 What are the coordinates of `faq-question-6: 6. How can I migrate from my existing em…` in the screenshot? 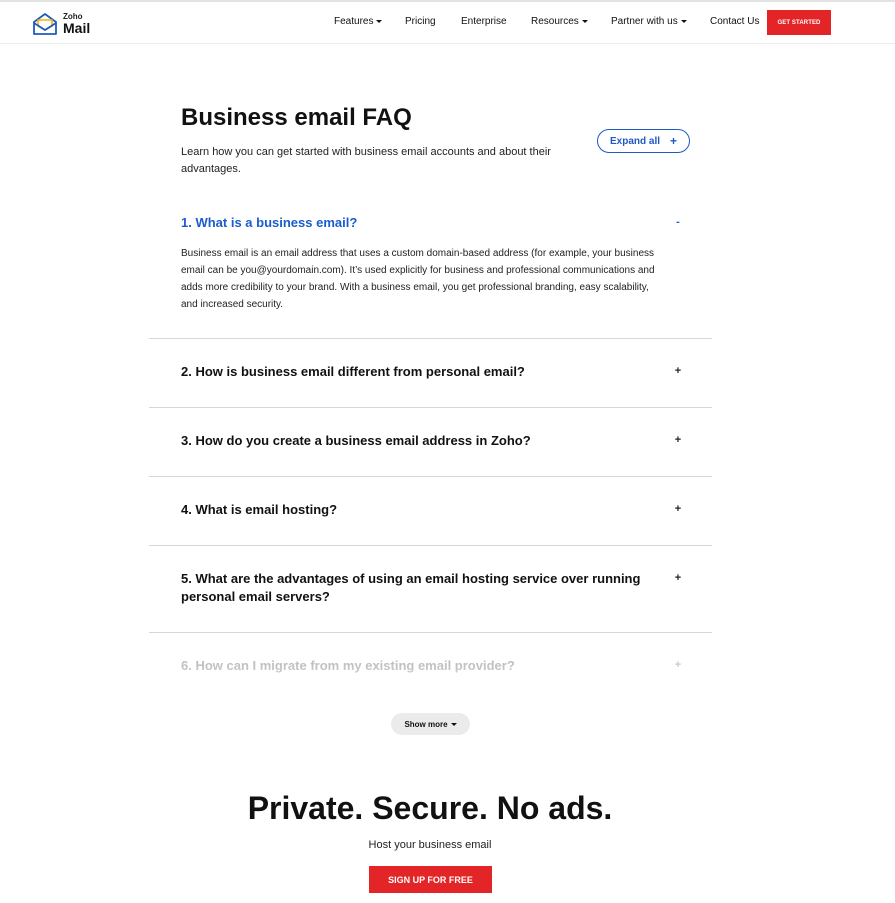 It's located at (348, 666).